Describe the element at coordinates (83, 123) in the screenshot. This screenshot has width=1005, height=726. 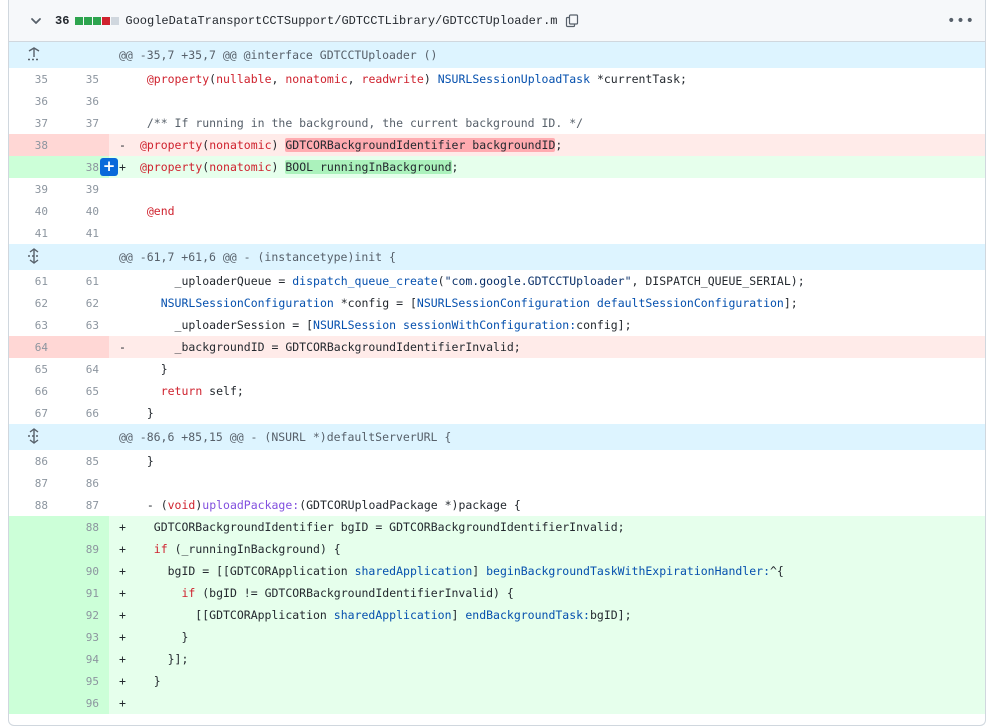
I see `new-line-number: 37` at that location.